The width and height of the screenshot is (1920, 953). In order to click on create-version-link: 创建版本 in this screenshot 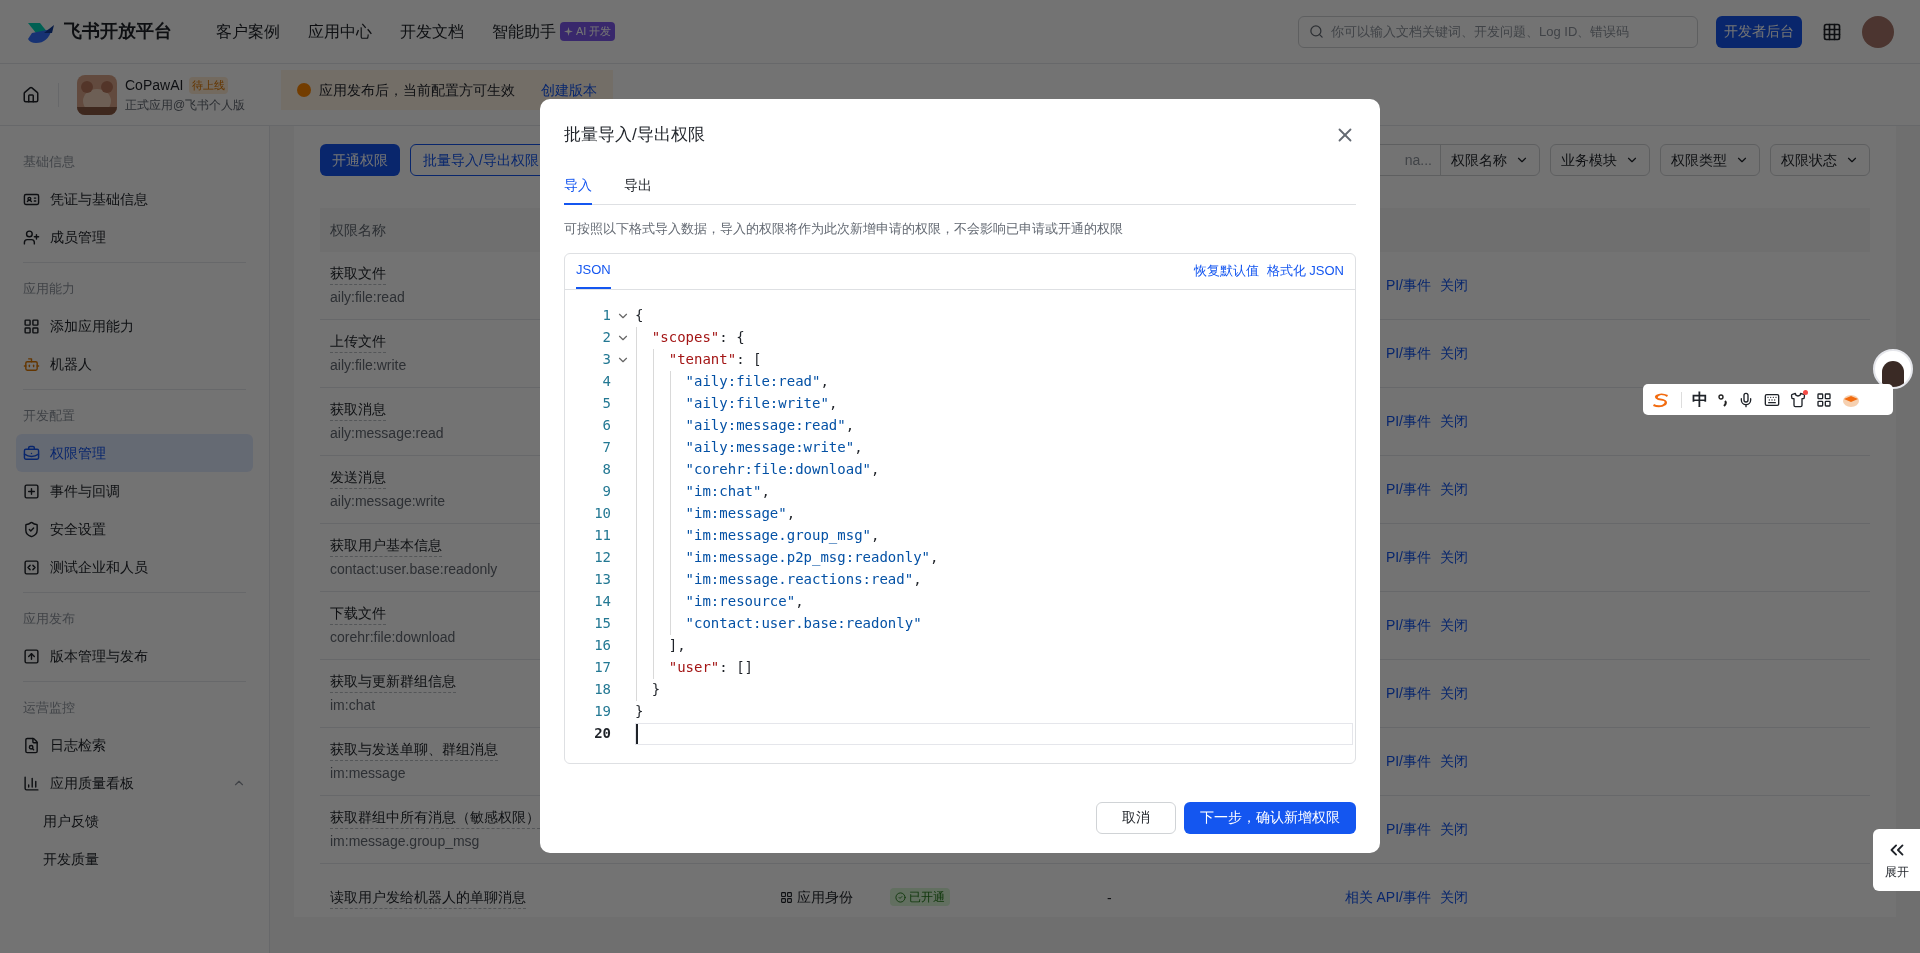, I will do `click(569, 90)`.